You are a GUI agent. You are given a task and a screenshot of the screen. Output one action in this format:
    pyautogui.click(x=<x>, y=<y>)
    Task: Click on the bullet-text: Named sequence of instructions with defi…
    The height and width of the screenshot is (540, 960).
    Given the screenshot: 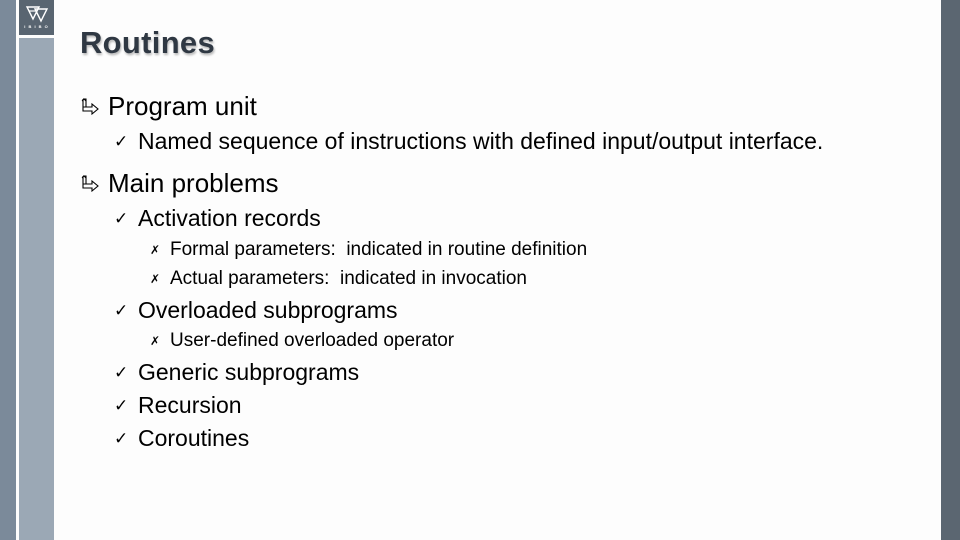 What is the action you would take?
    pyautogui.click(x=481, y=141)
    